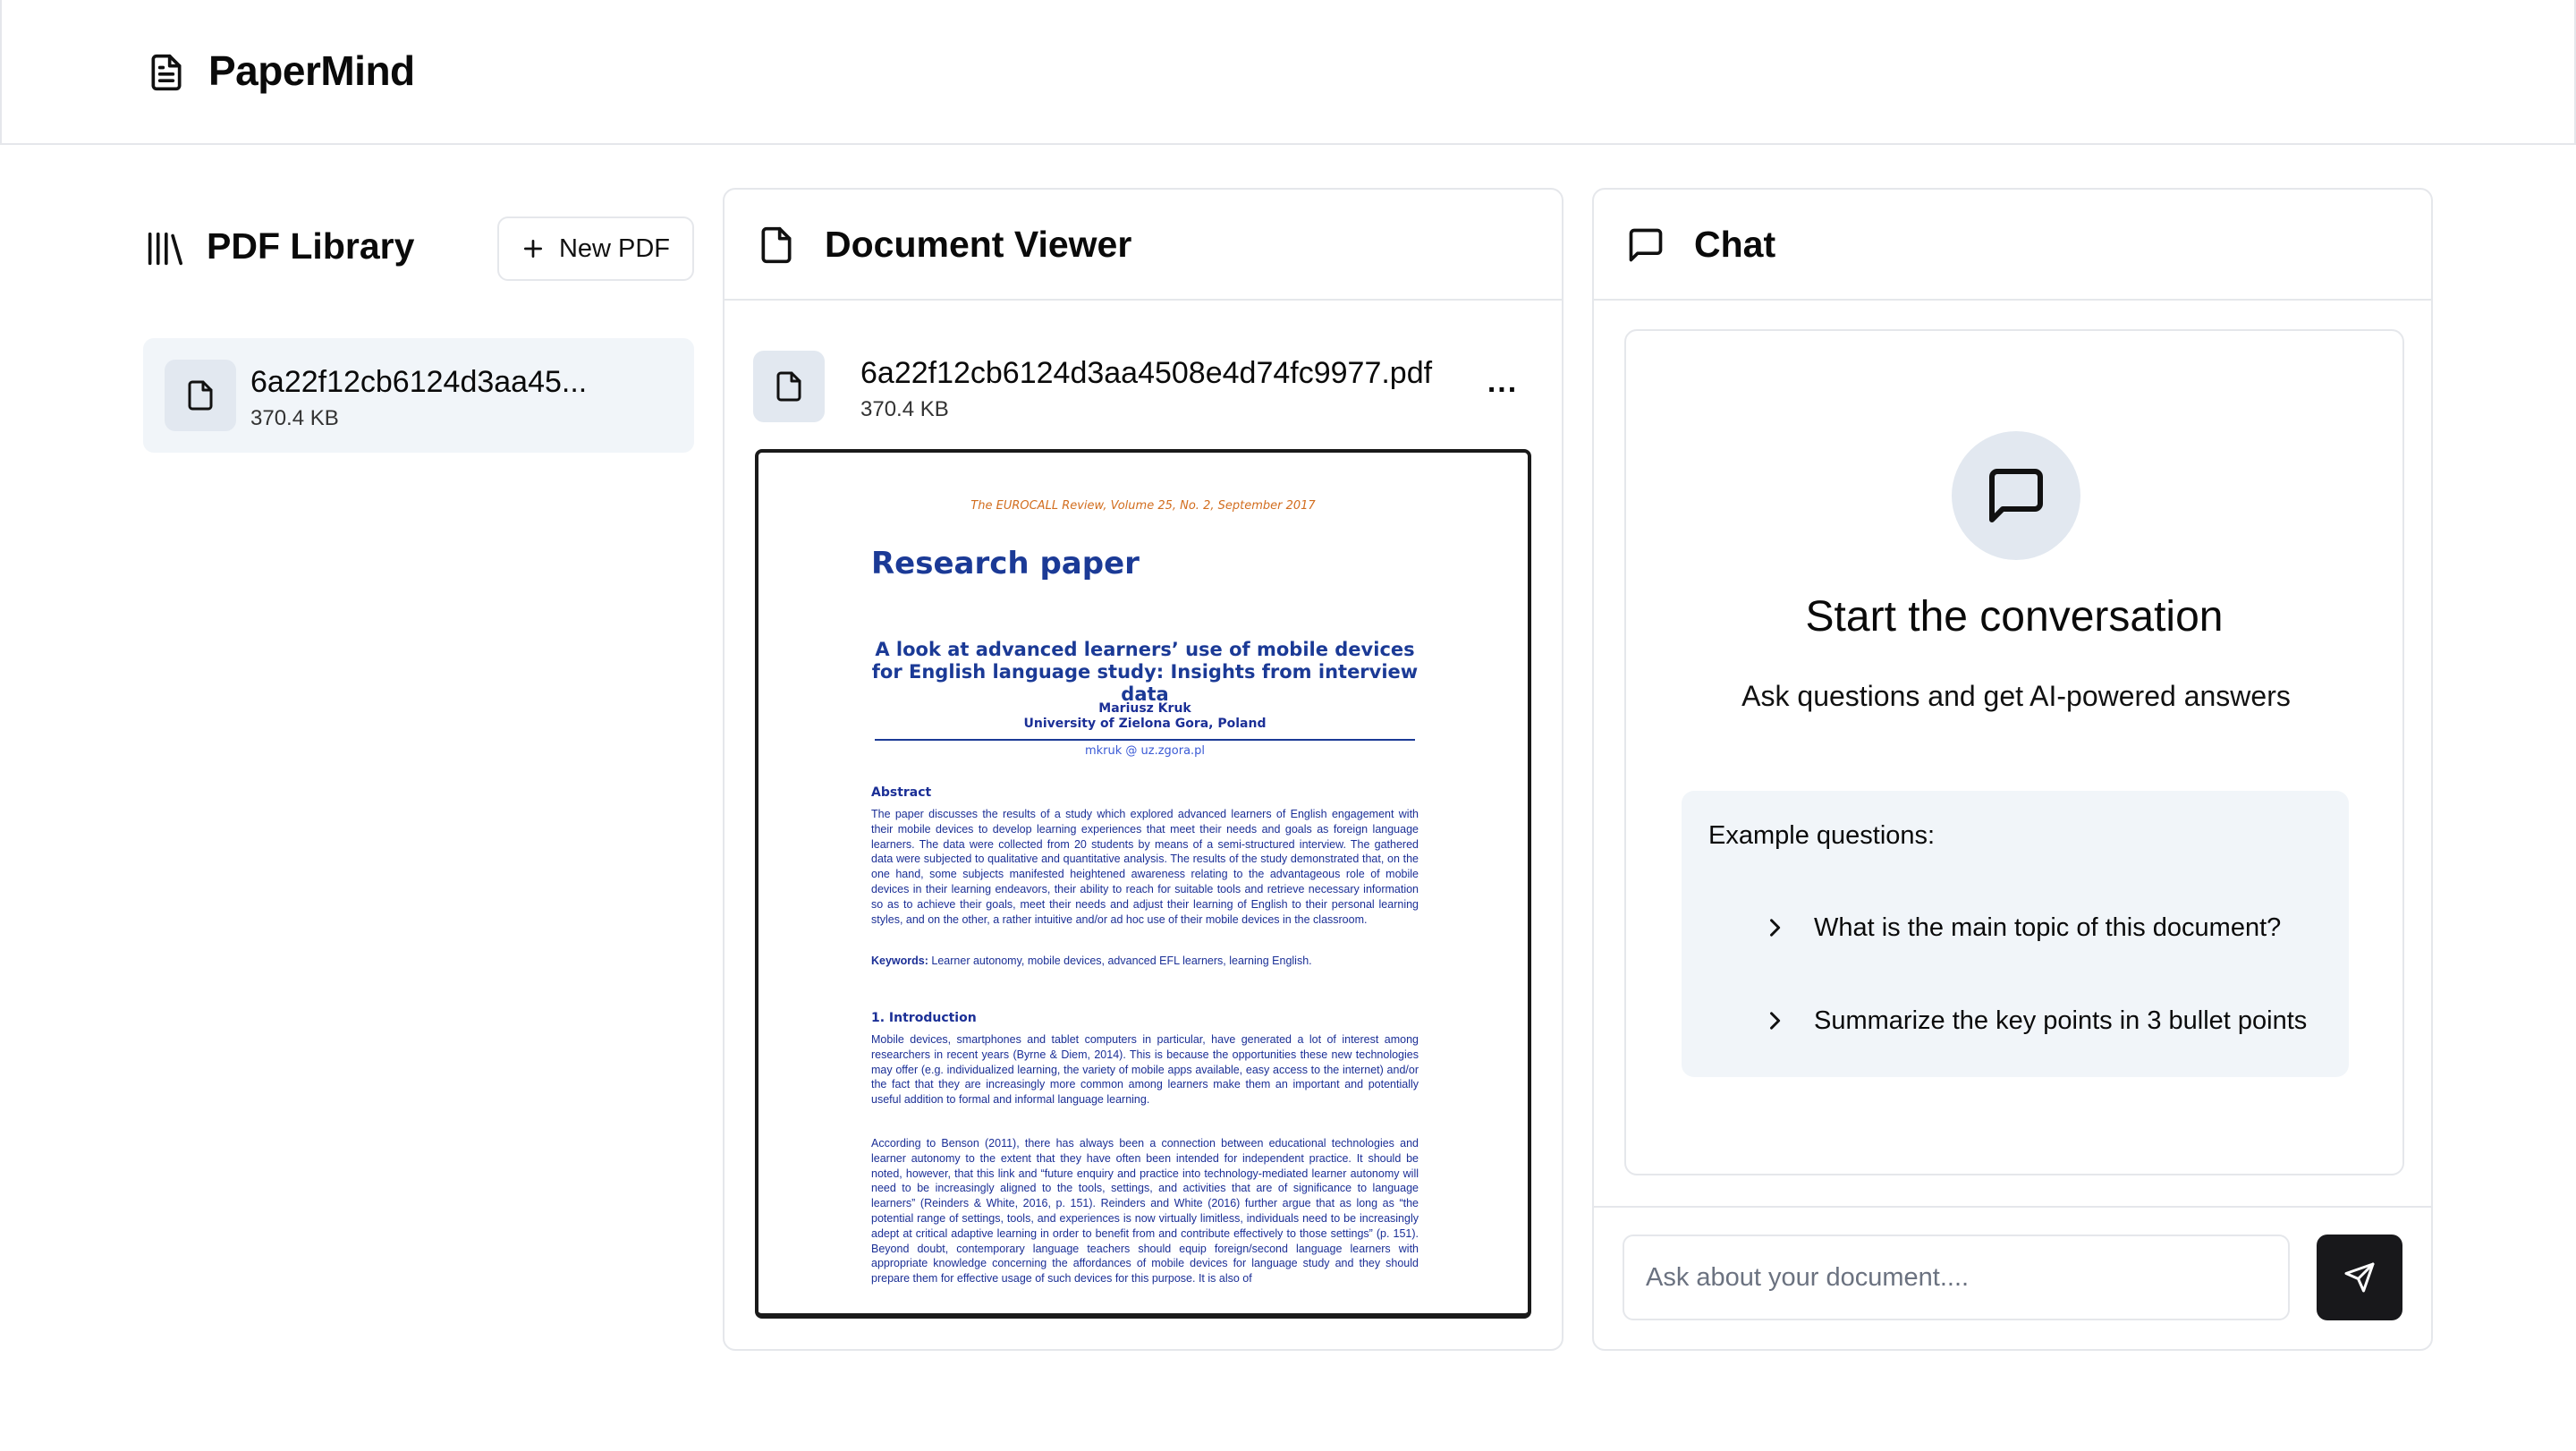  I want to click on pdf-list-item: 6a22f12cb6124d3aa45... 370.4 KB, so click(418, 395).